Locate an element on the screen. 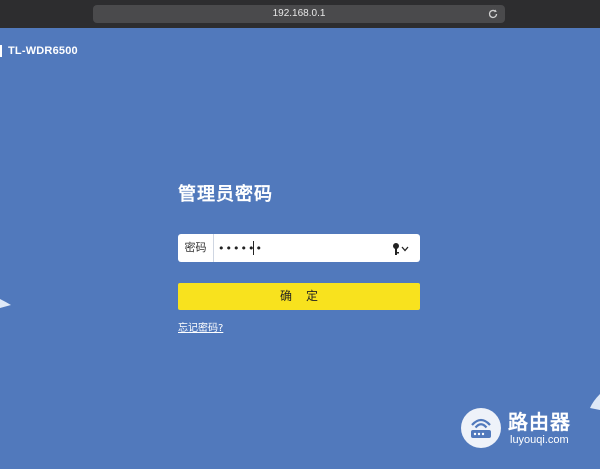 This screenshot has width=600, height=469. password-field-group: 密码 is located at coordinates (299, 248).